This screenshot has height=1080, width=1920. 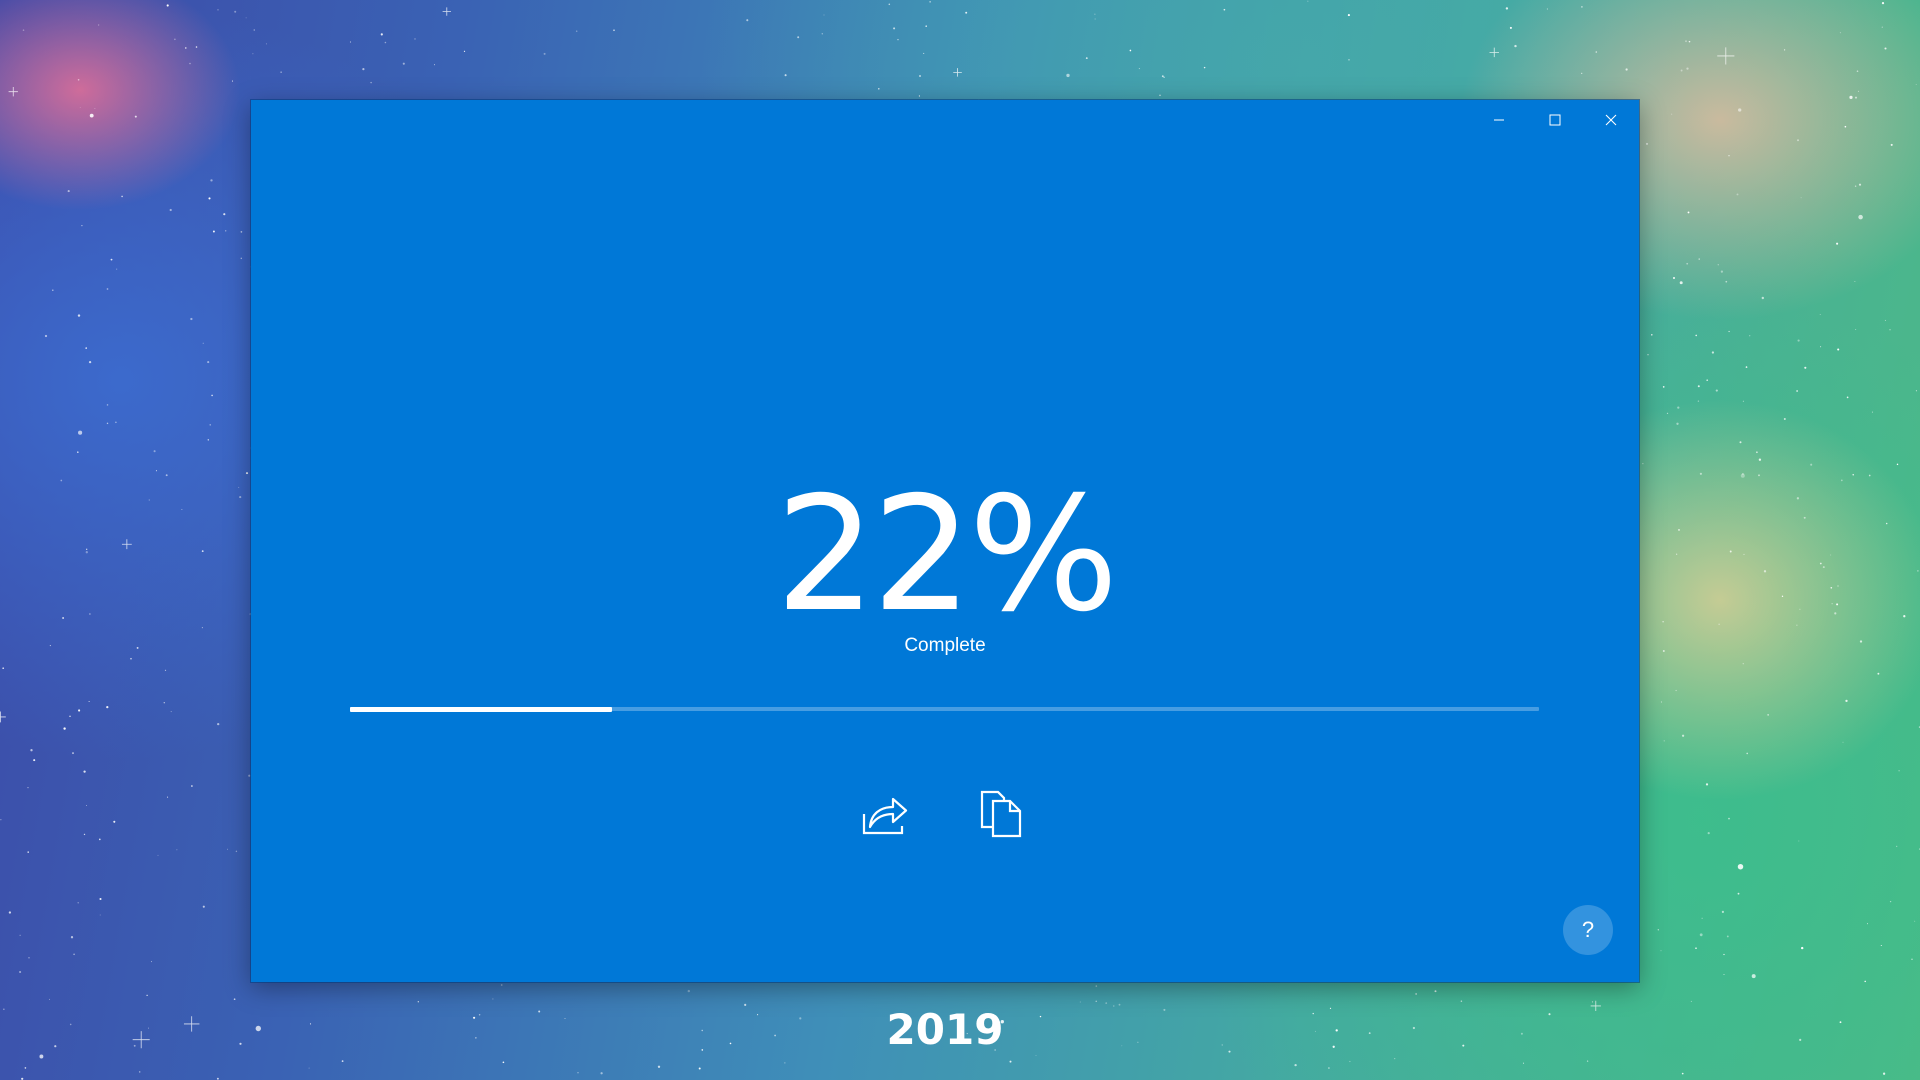 I want to click on minimize-button, so click(x=1499, y=120).